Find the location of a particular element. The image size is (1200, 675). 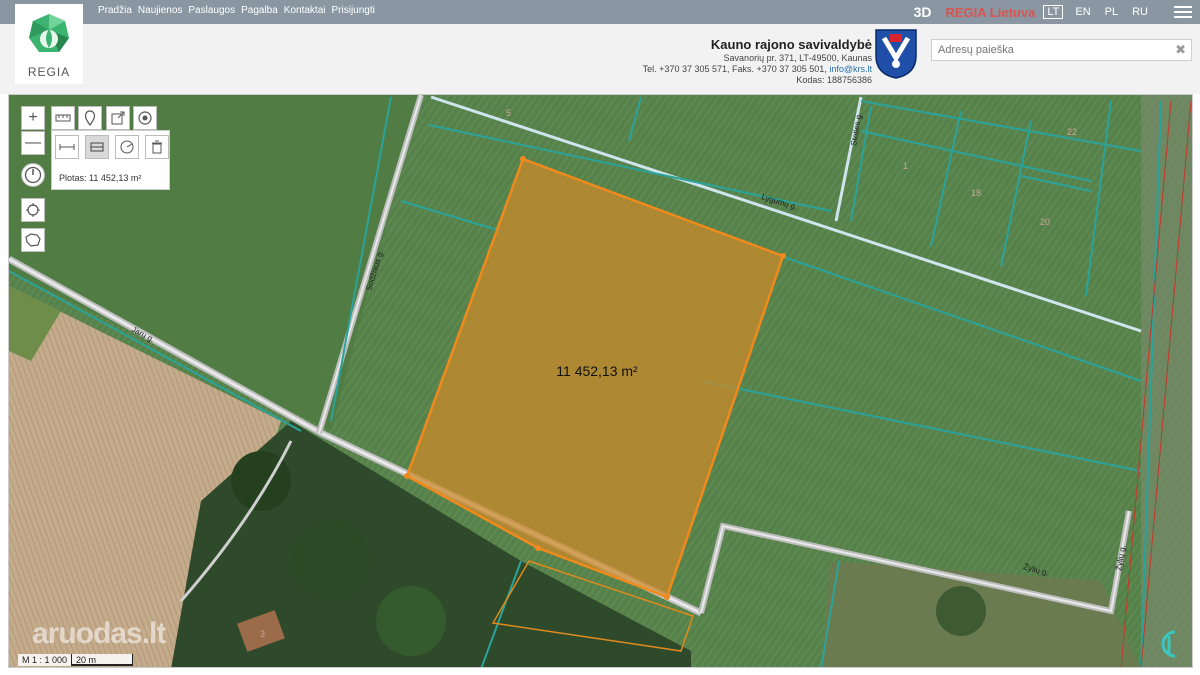

nav-kontaktai: Kontaktai is located at coordinates (305, 10).